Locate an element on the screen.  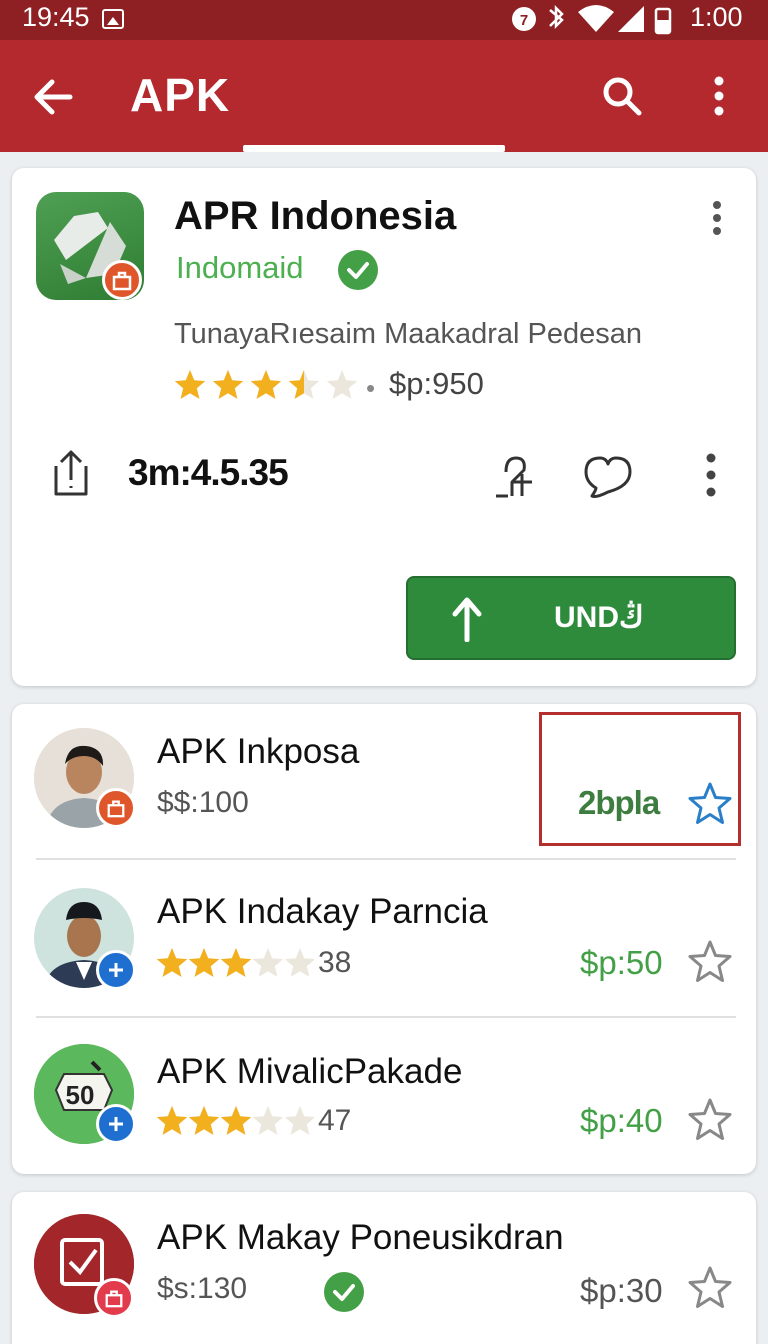
accessibility-icon is located at coordinates (515, 476).